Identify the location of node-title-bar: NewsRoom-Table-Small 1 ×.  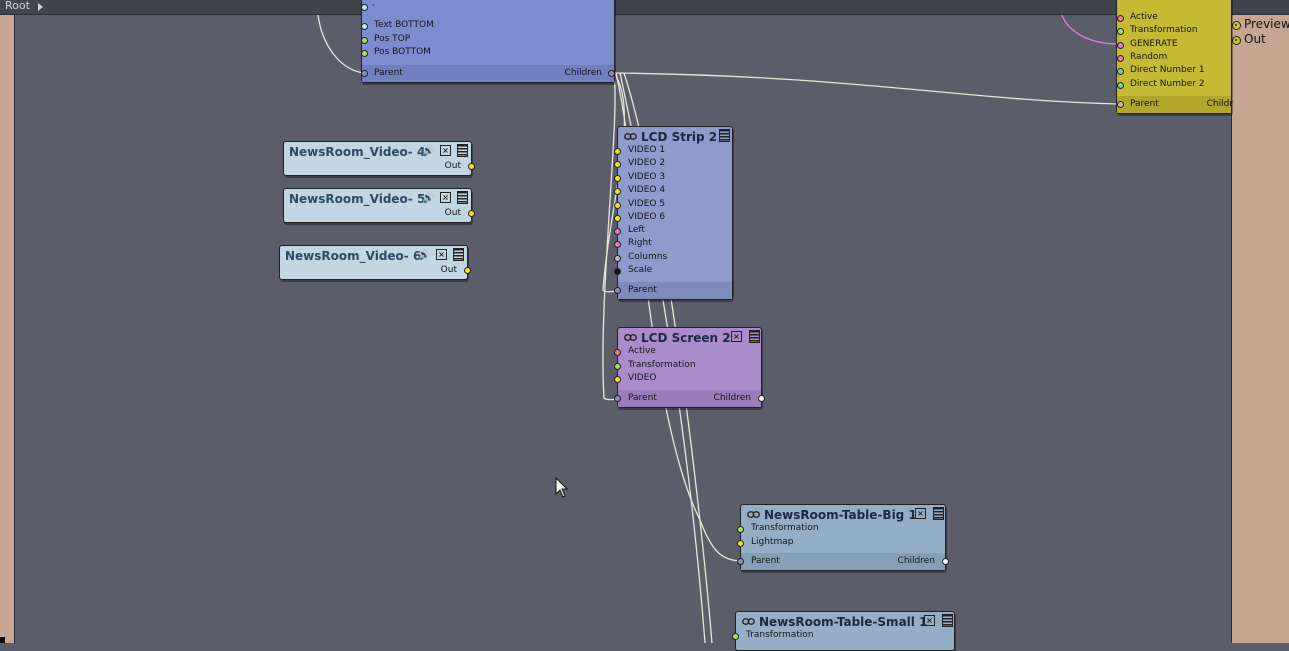
(845, 622).